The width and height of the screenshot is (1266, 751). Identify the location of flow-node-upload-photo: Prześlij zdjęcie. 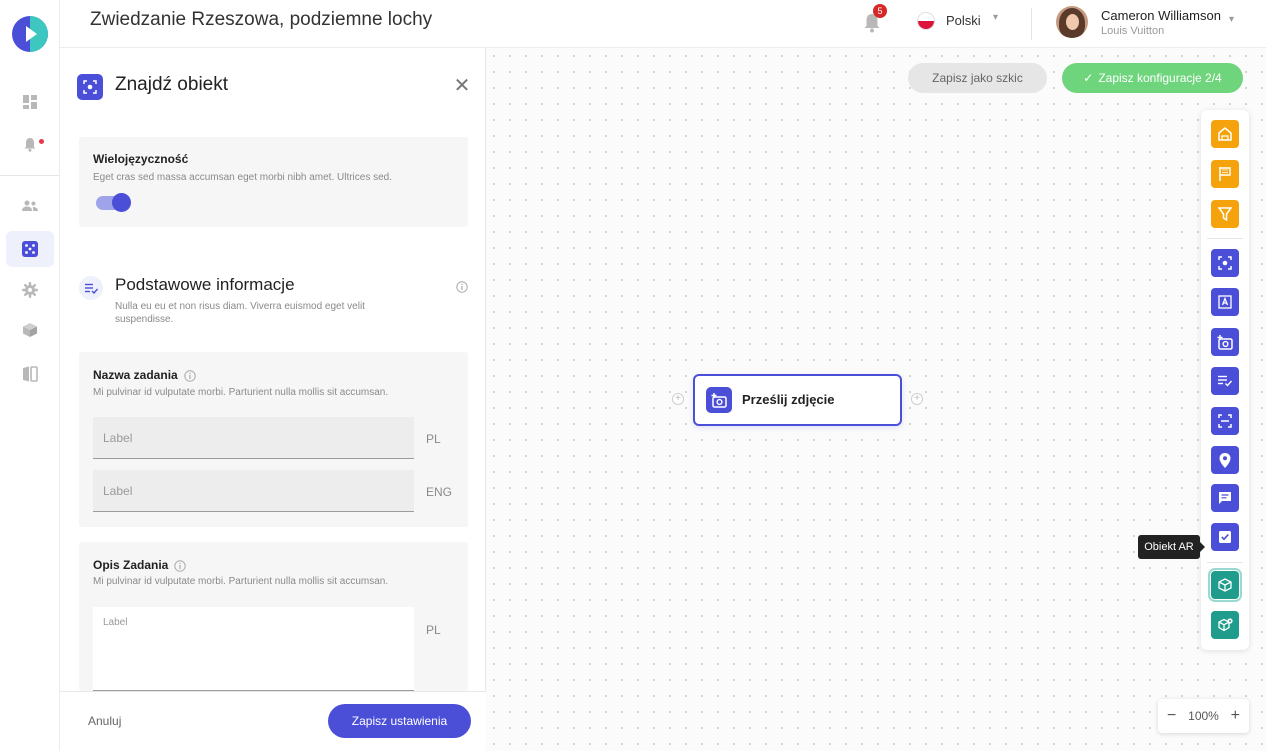
(797, 400).